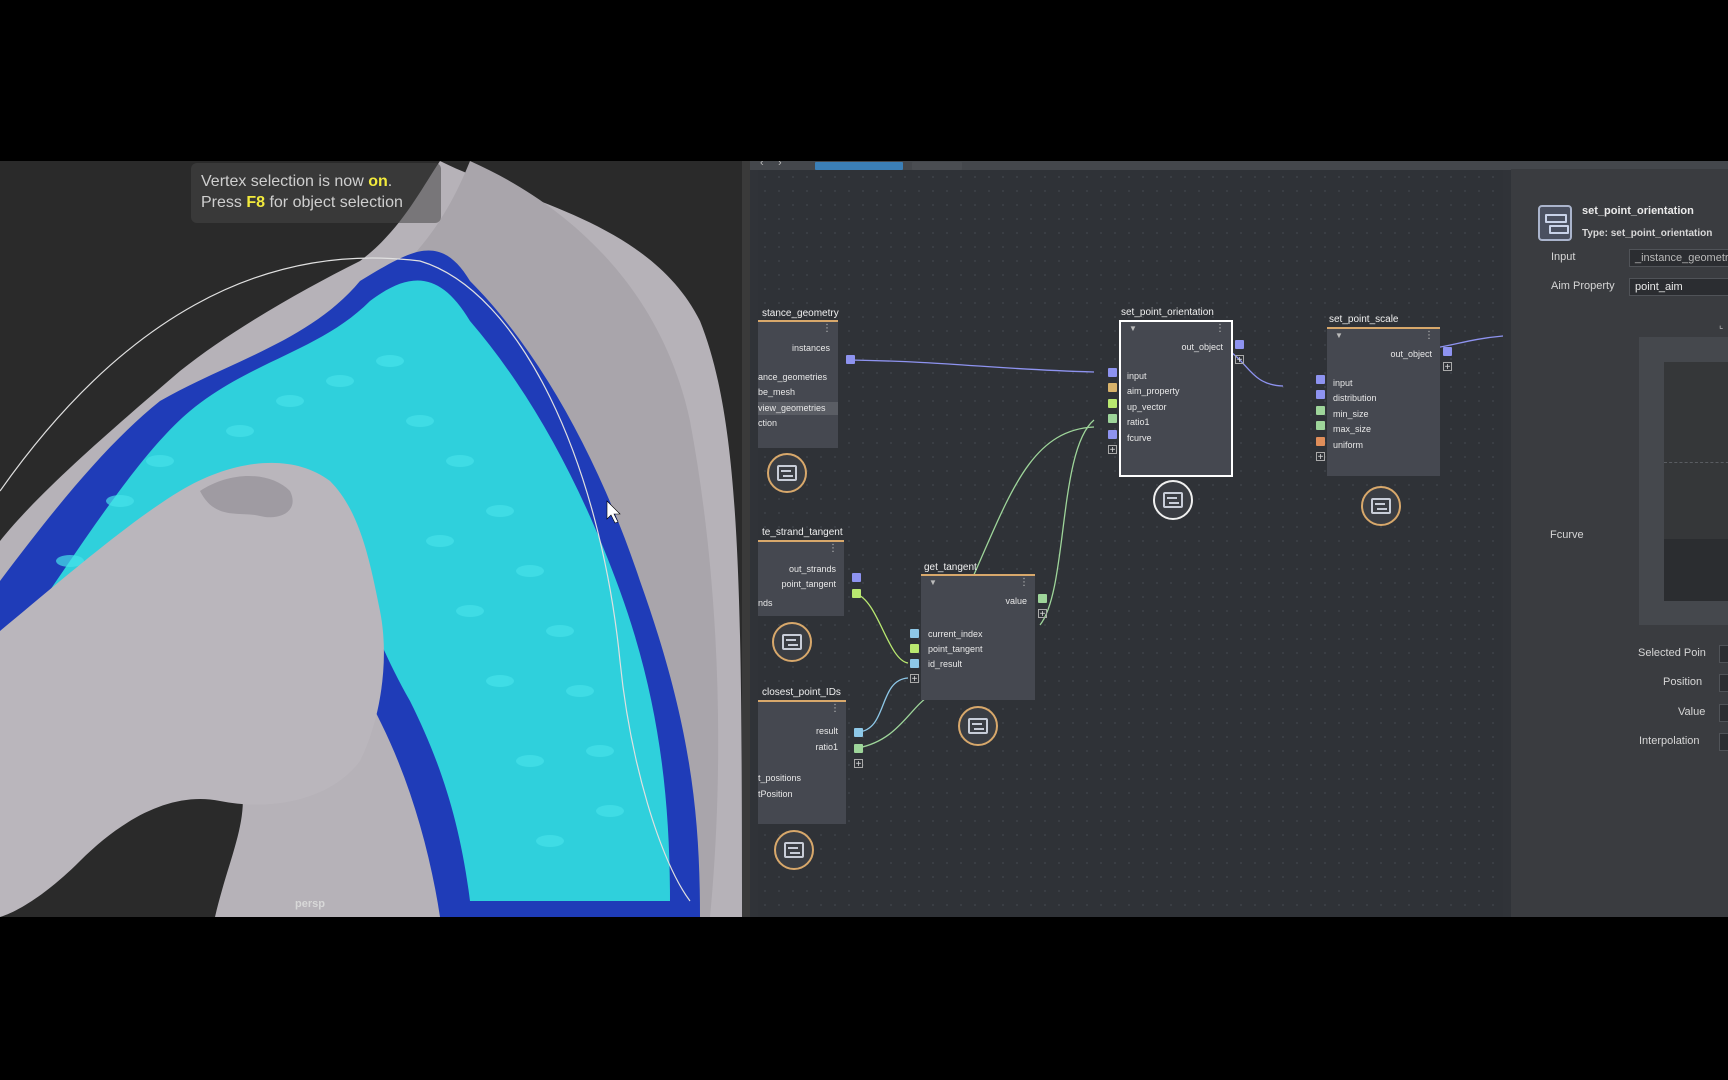 The image size is (1728, 1080). What do you see at coordinates (792, 408) in the screenshot?
I see `port-label: view_geometries` at bounding box center [792, 408].